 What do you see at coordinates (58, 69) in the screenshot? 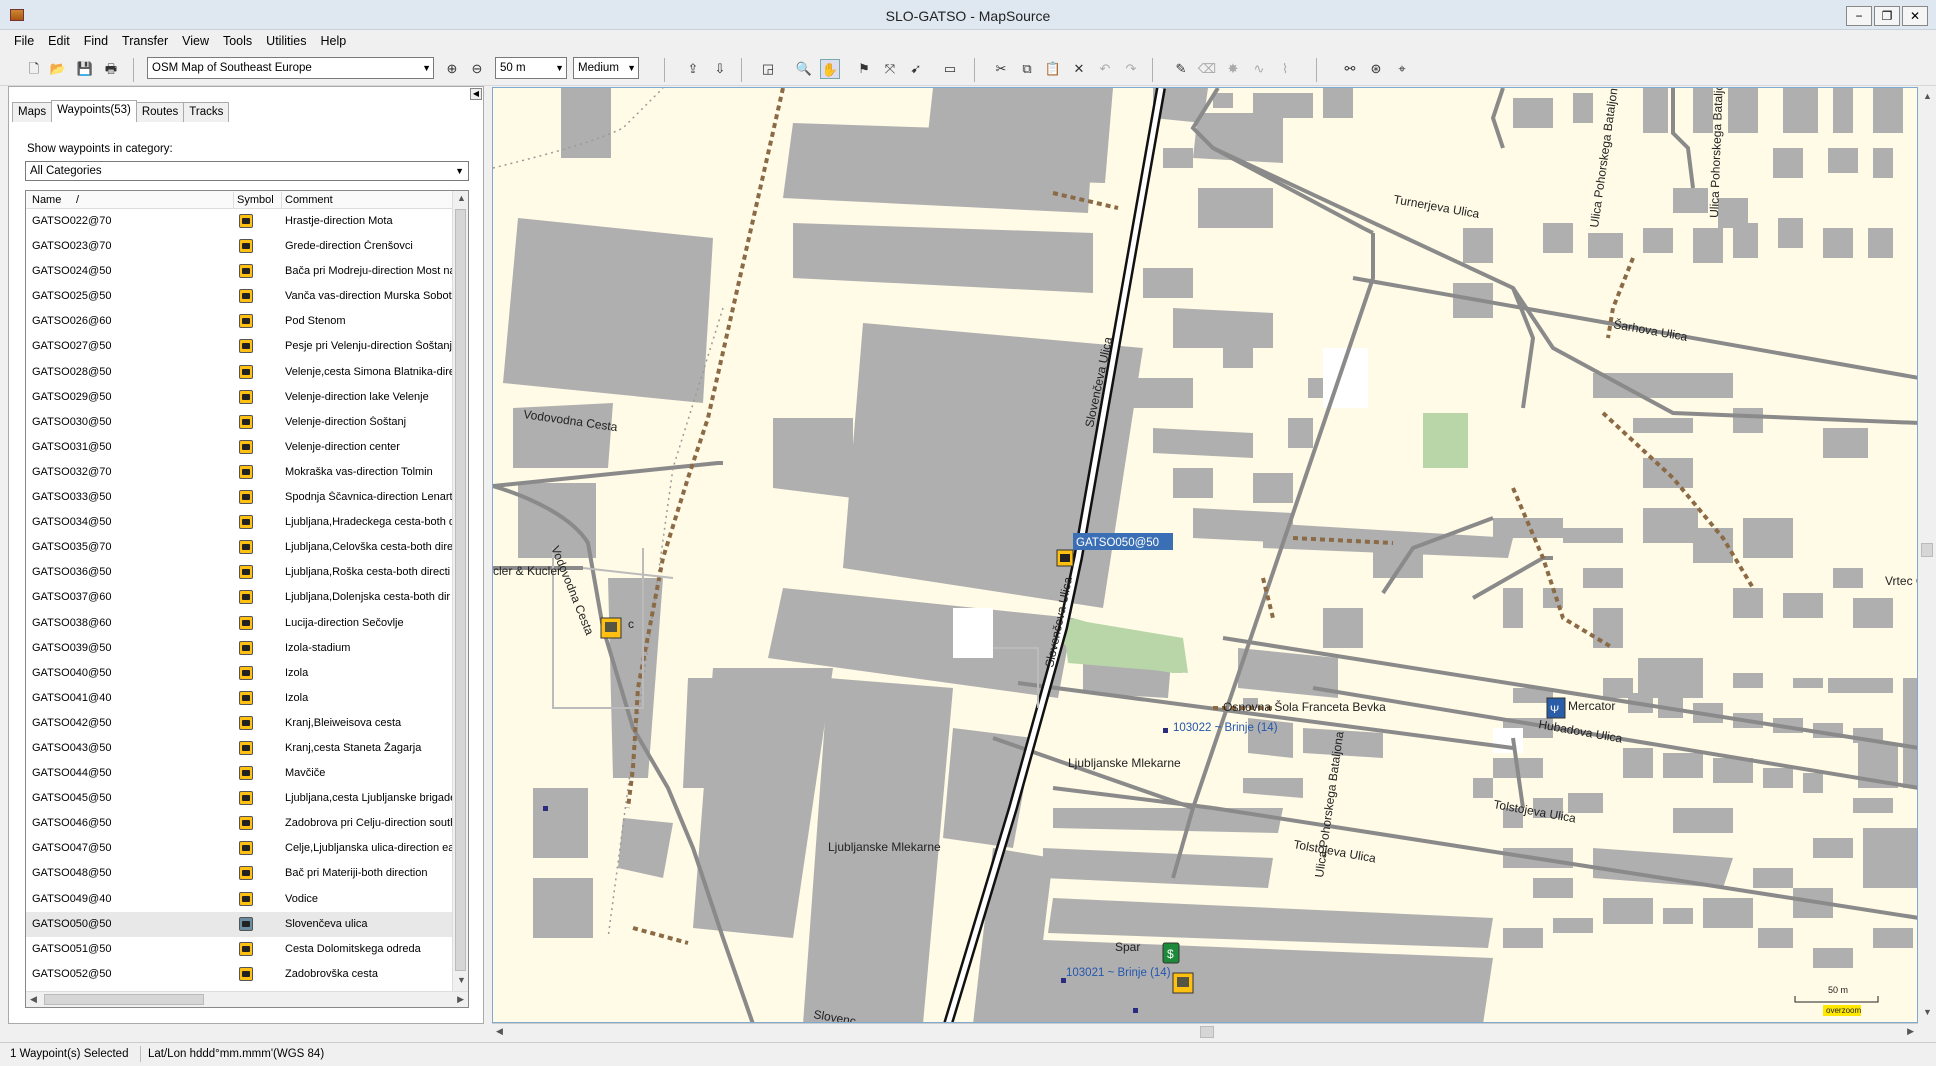
I see `open-folder-icon: 📂` at bounding box center [58, 69].